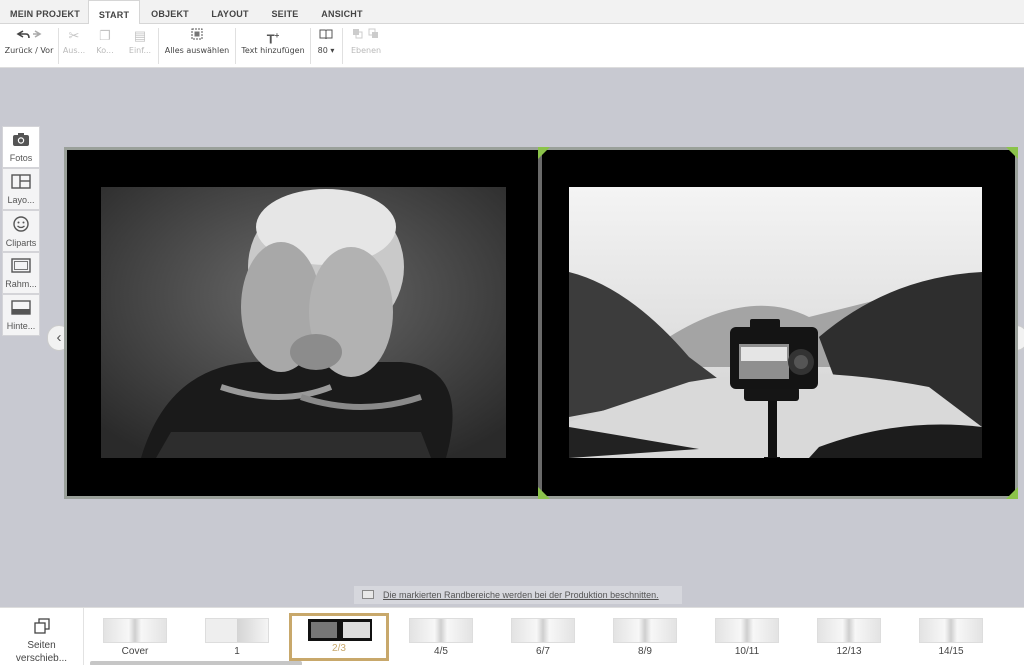  What do you see at coordinates (322, 50) in the screenshot?
I see `zoom-value: 80` at bounding box center [322, 50].